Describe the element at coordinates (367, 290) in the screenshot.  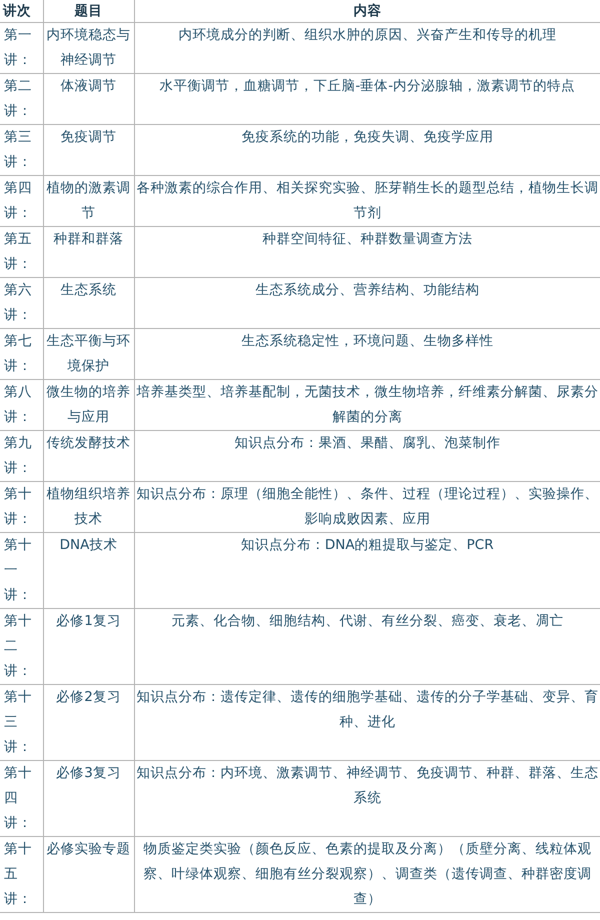
I see `table-cell: 生态系统成分、营养结构、功能结构` at that location.